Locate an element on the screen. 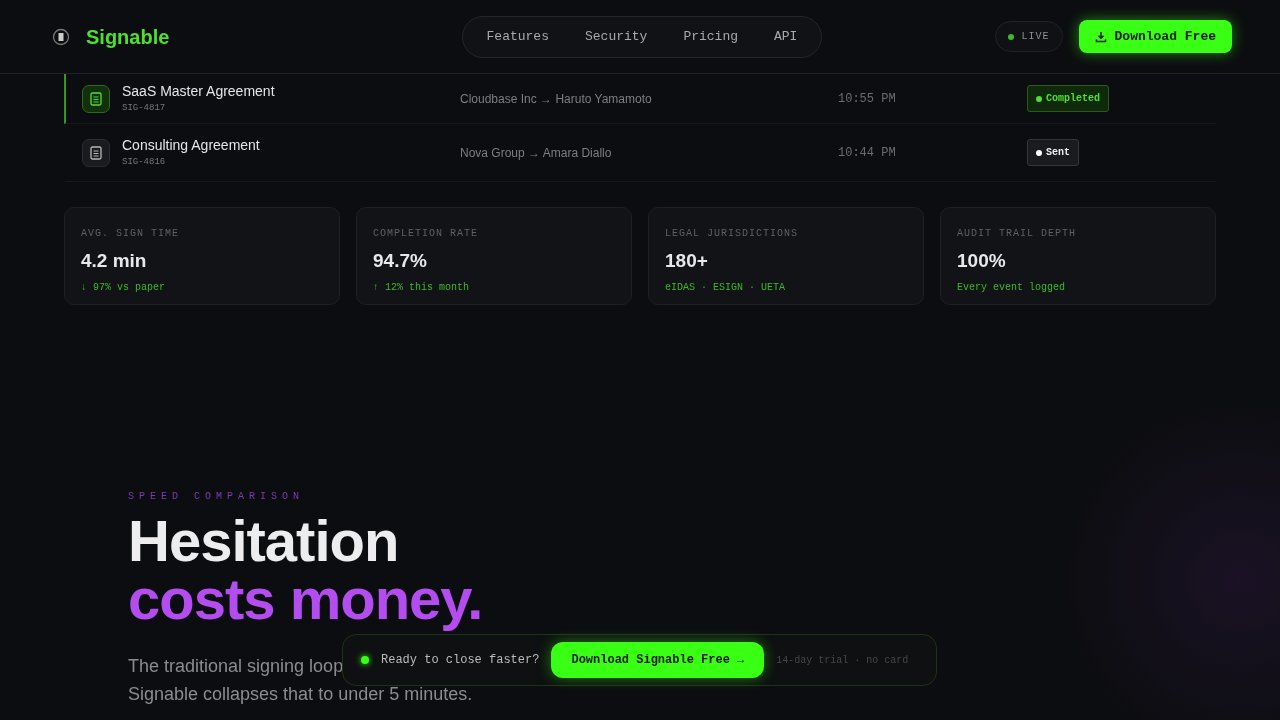  brand-name: Signable is located at coordinates (128, 36).